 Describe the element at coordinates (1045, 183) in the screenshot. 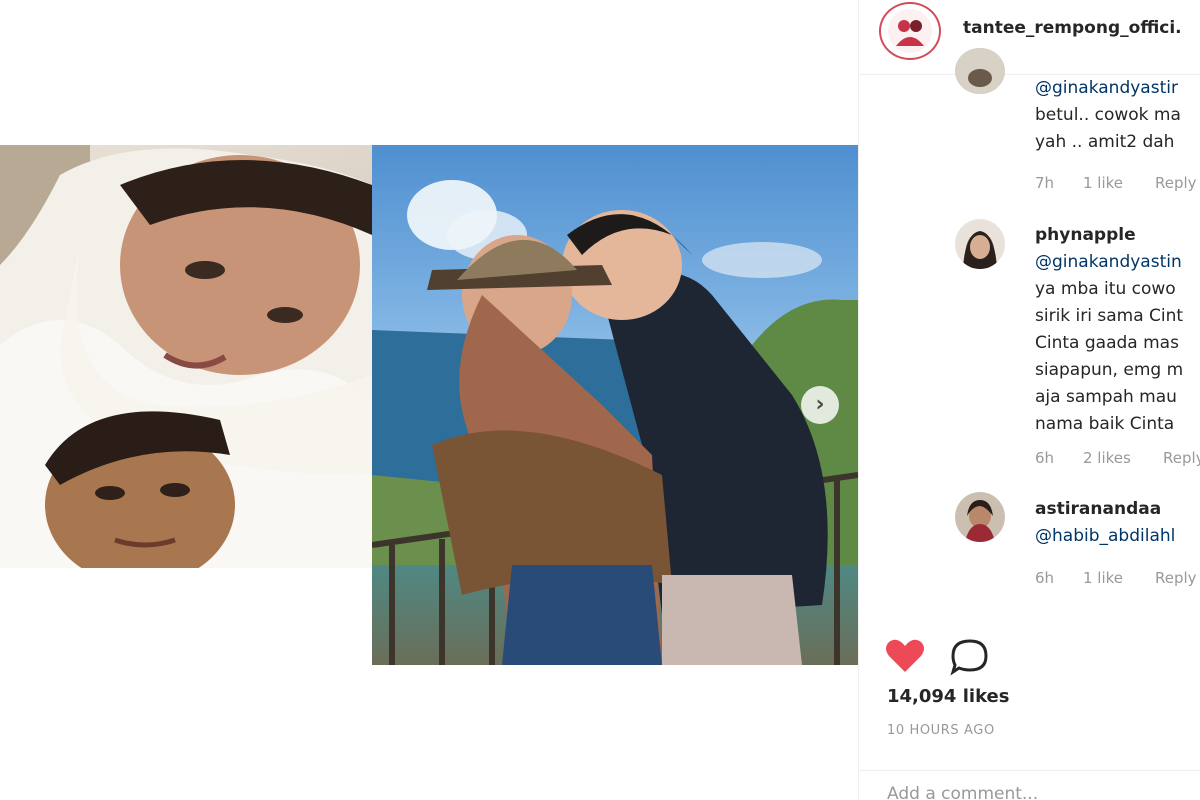

I see `comment-time: 7h` at that location.